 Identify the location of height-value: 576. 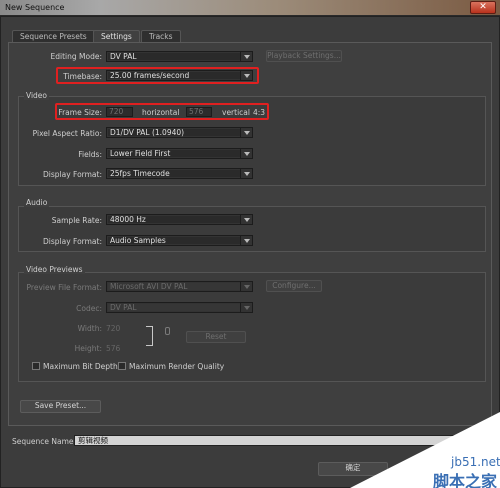
(113, 348).